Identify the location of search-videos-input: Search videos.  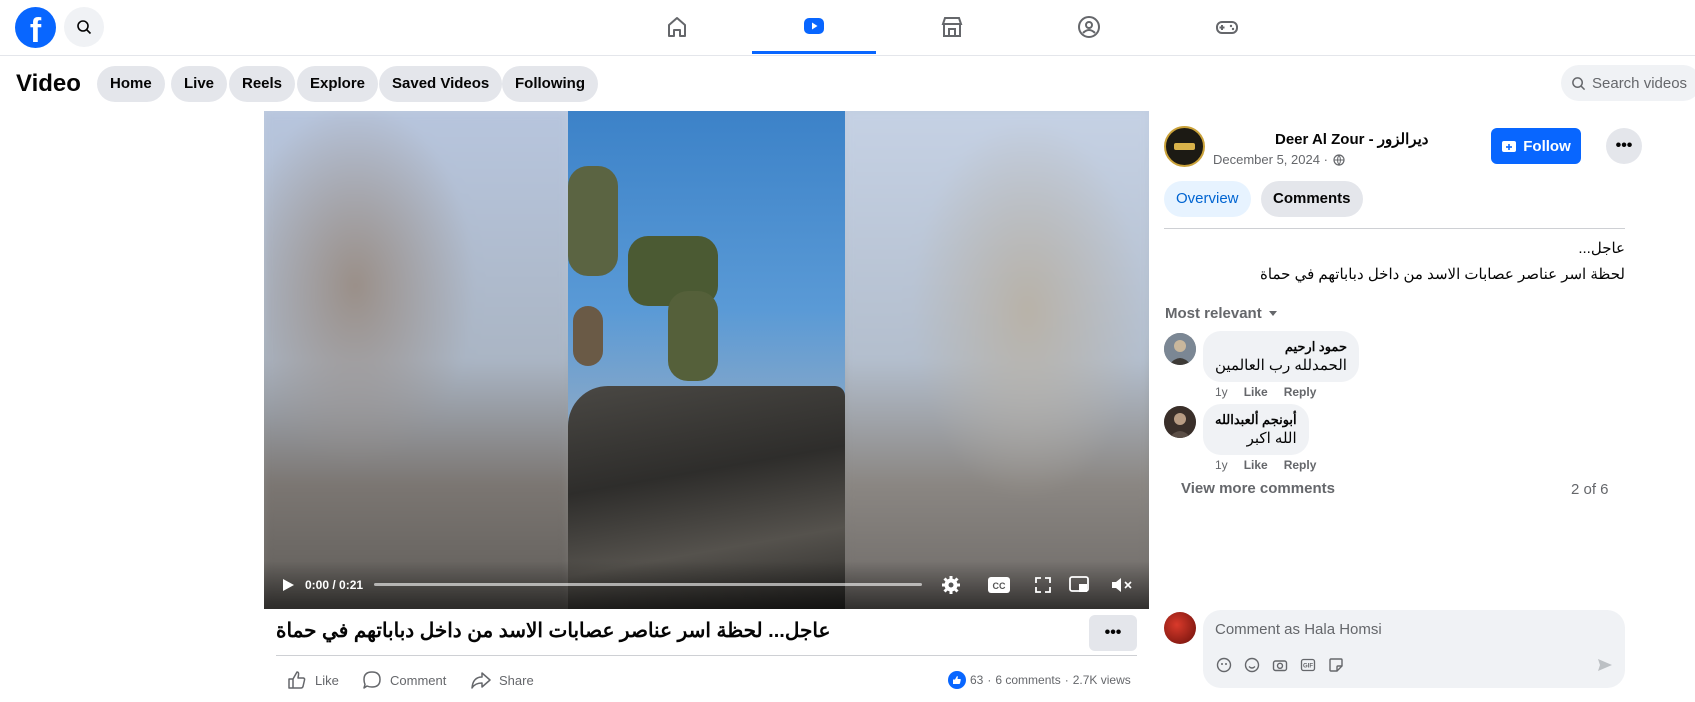
(1628, 83).